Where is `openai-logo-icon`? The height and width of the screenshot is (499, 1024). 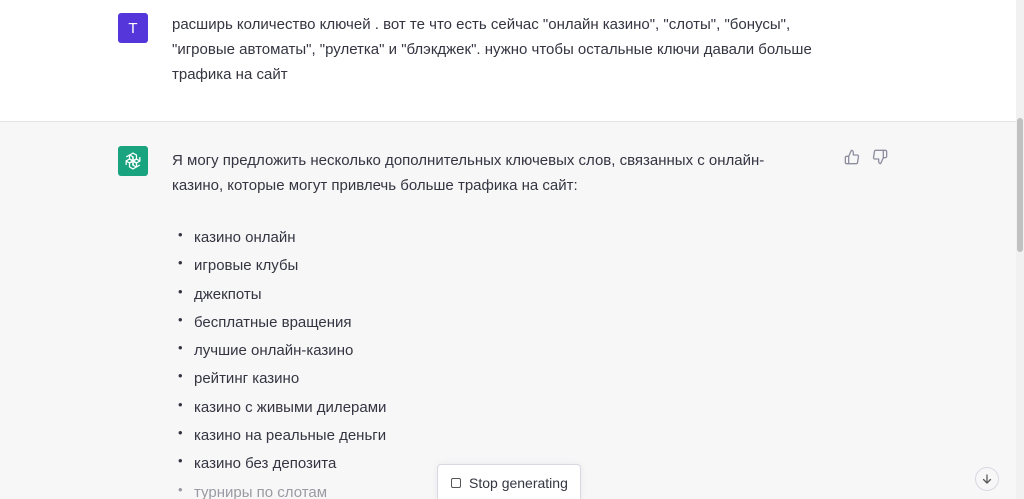
openai-logo-icon is located at coordinates (133, 161).